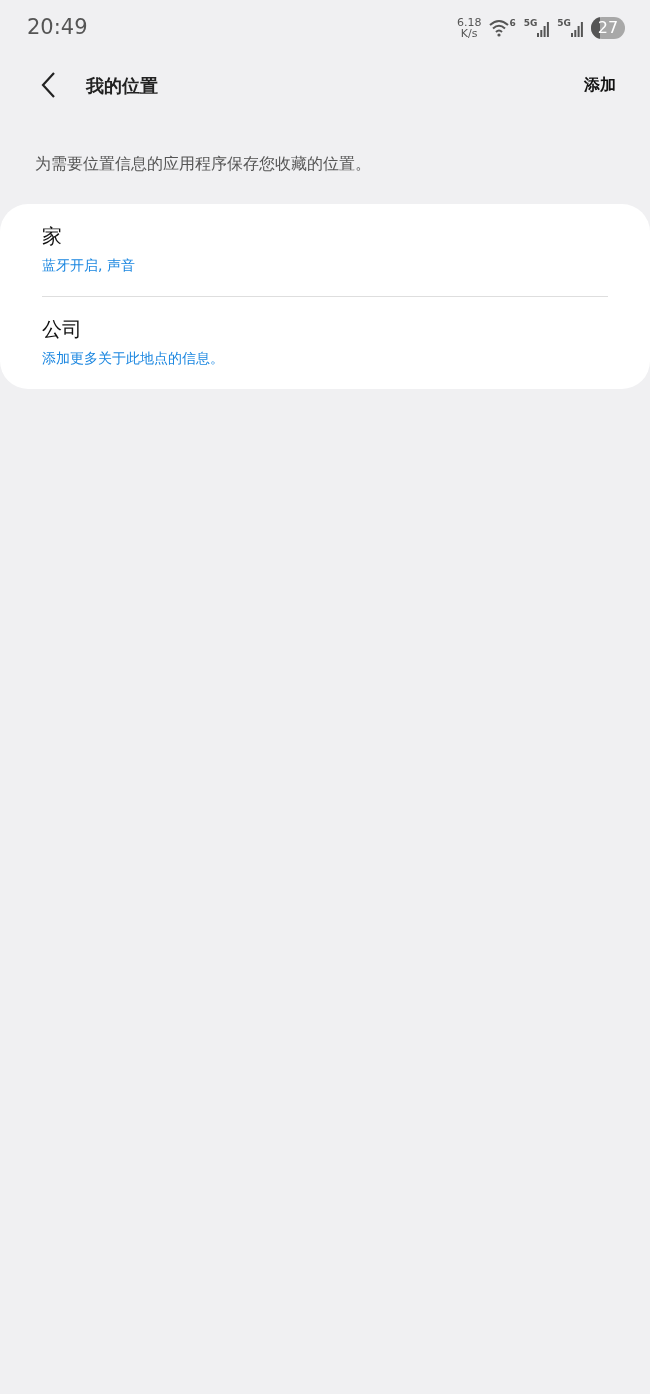 This screenshot has height=1394, width=650. What do you see at coordinates (57, 28) in the screenshot?
I see `status-time: 20:49` at bounding box center [57, 28].